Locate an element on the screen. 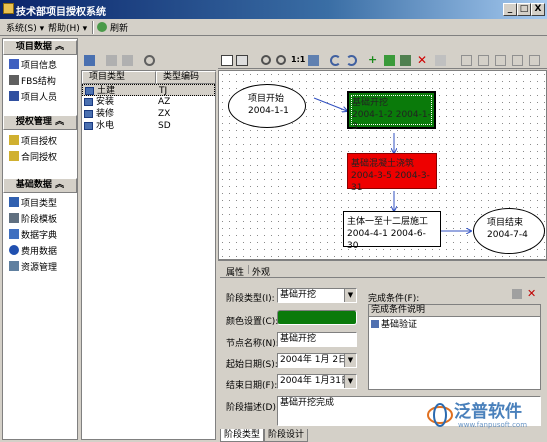 This screenshot has height=442, width=547. nav-project-info: 项目信息 is located at coordinates (33, 66).